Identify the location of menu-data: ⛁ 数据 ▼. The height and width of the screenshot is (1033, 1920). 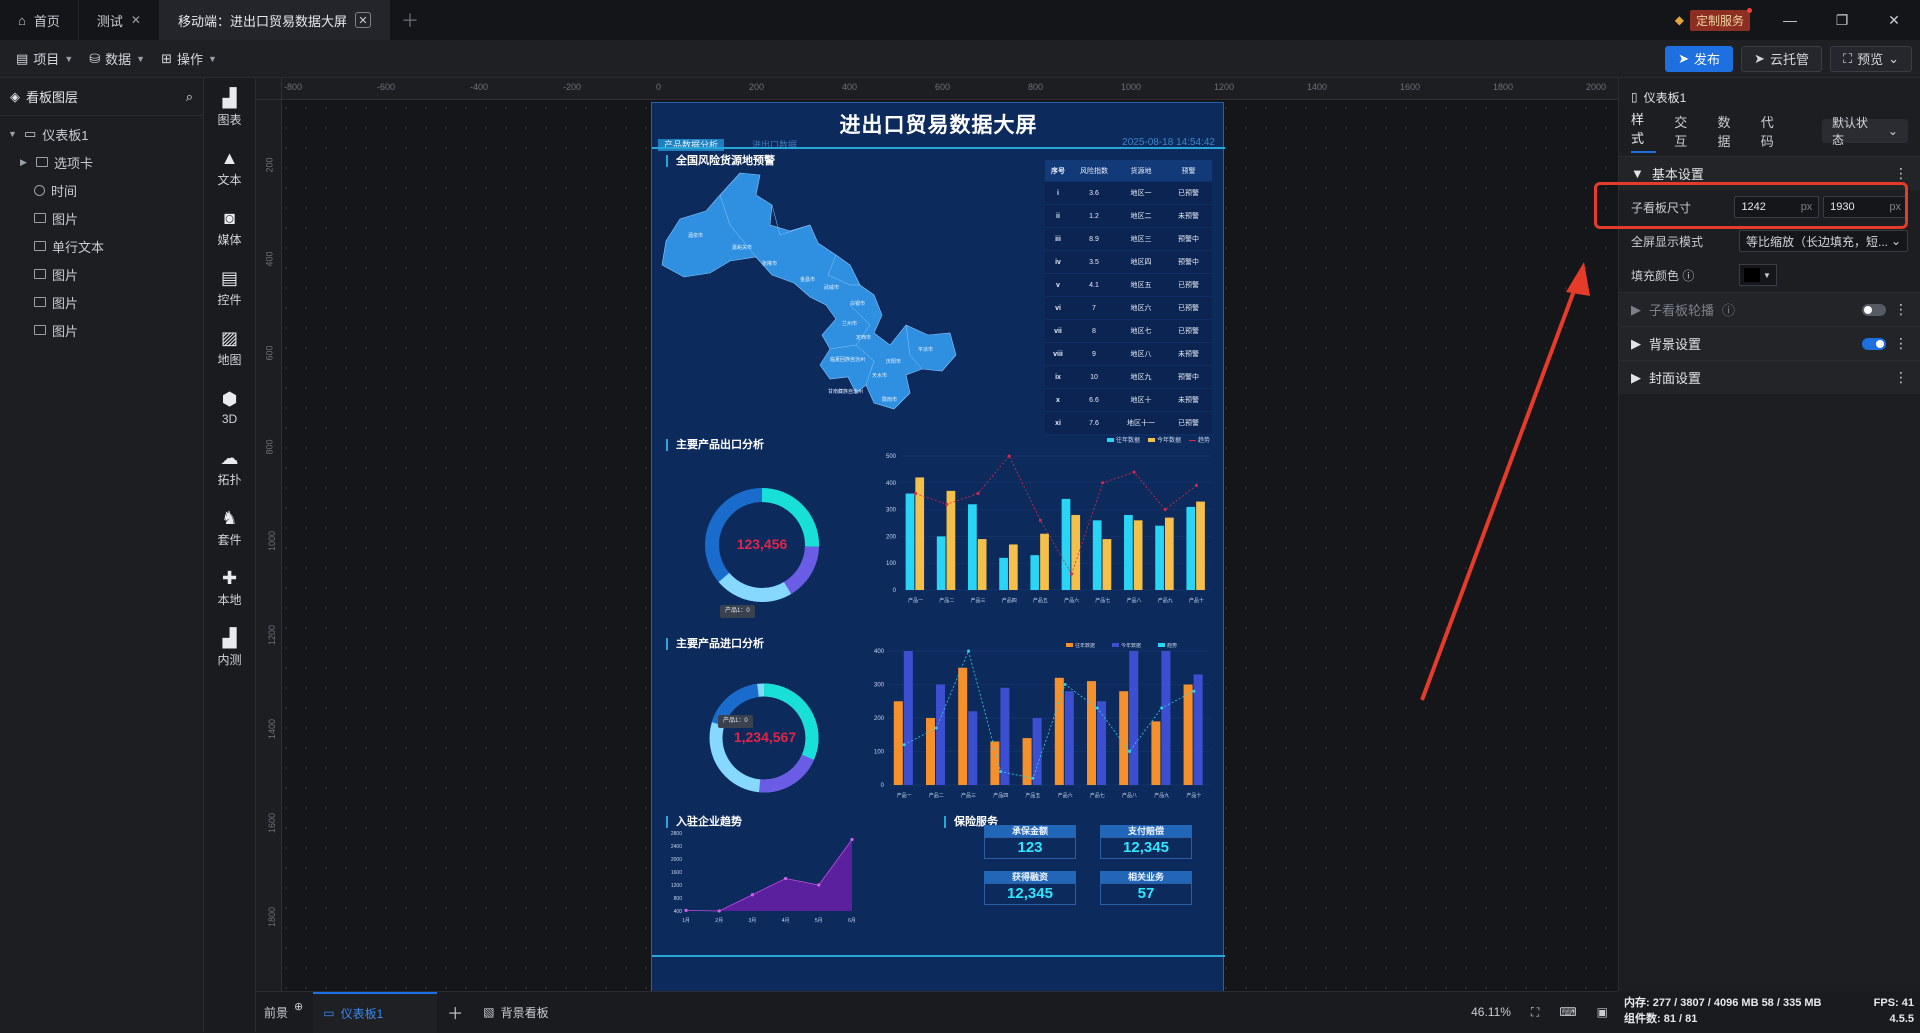
(117, 59).